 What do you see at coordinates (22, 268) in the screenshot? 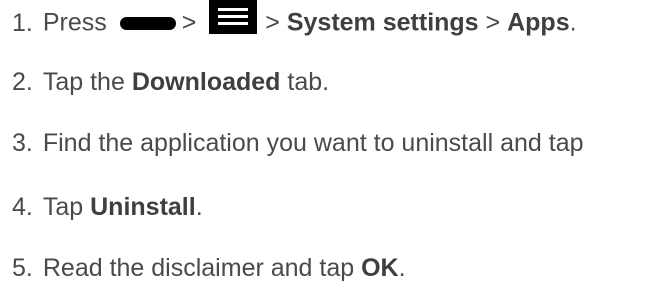
I see `step-number: 5.` at bounding box center [22, 268].